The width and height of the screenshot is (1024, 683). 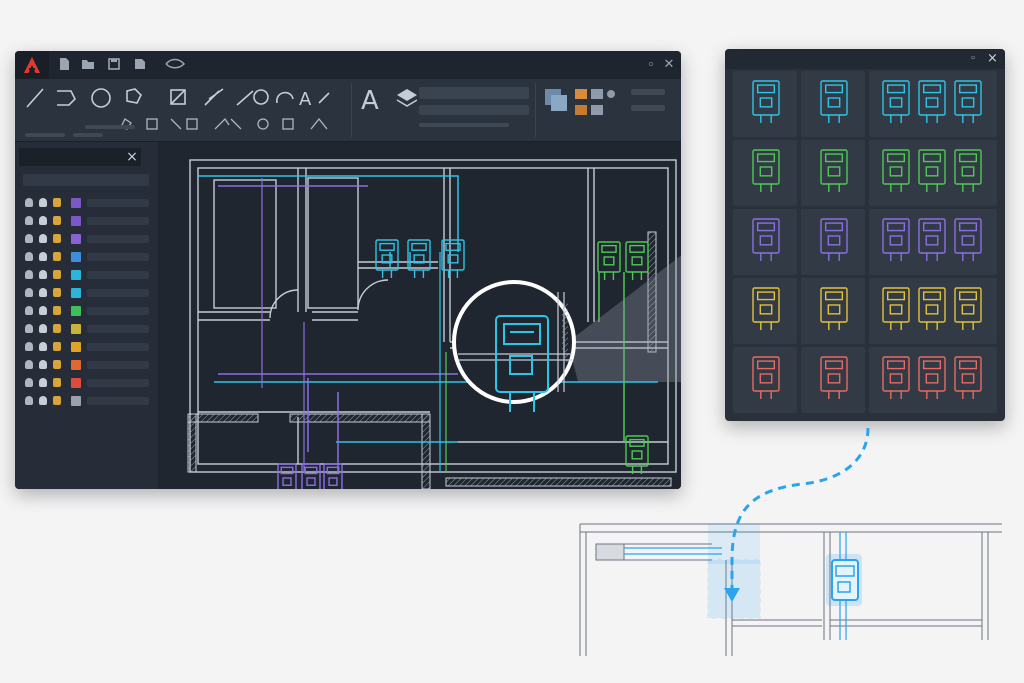 I want to click on close-icon: ✕, so click(x=669, y=64).